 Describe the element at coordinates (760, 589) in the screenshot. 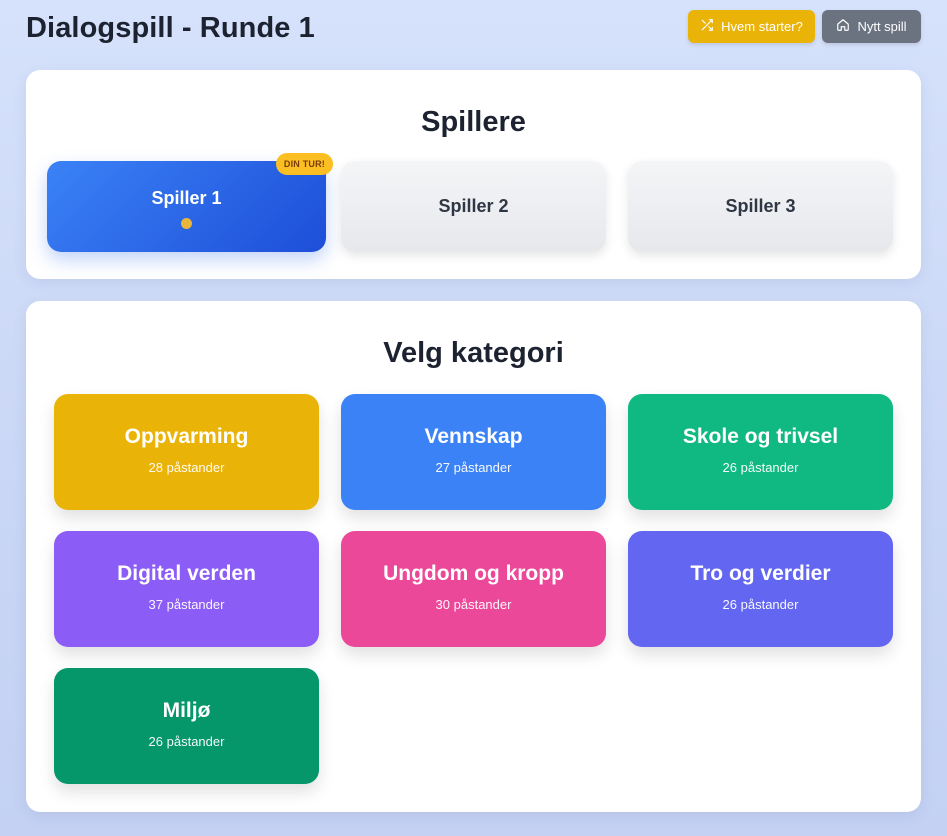

I see `category-card-tro-og-verdier: Tro og verdier 26 påstander` at that location.